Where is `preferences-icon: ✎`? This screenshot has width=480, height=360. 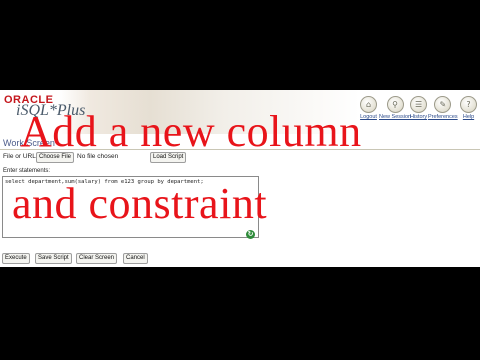 preferences-icon: ✎ is located at coordinates (443, 104).